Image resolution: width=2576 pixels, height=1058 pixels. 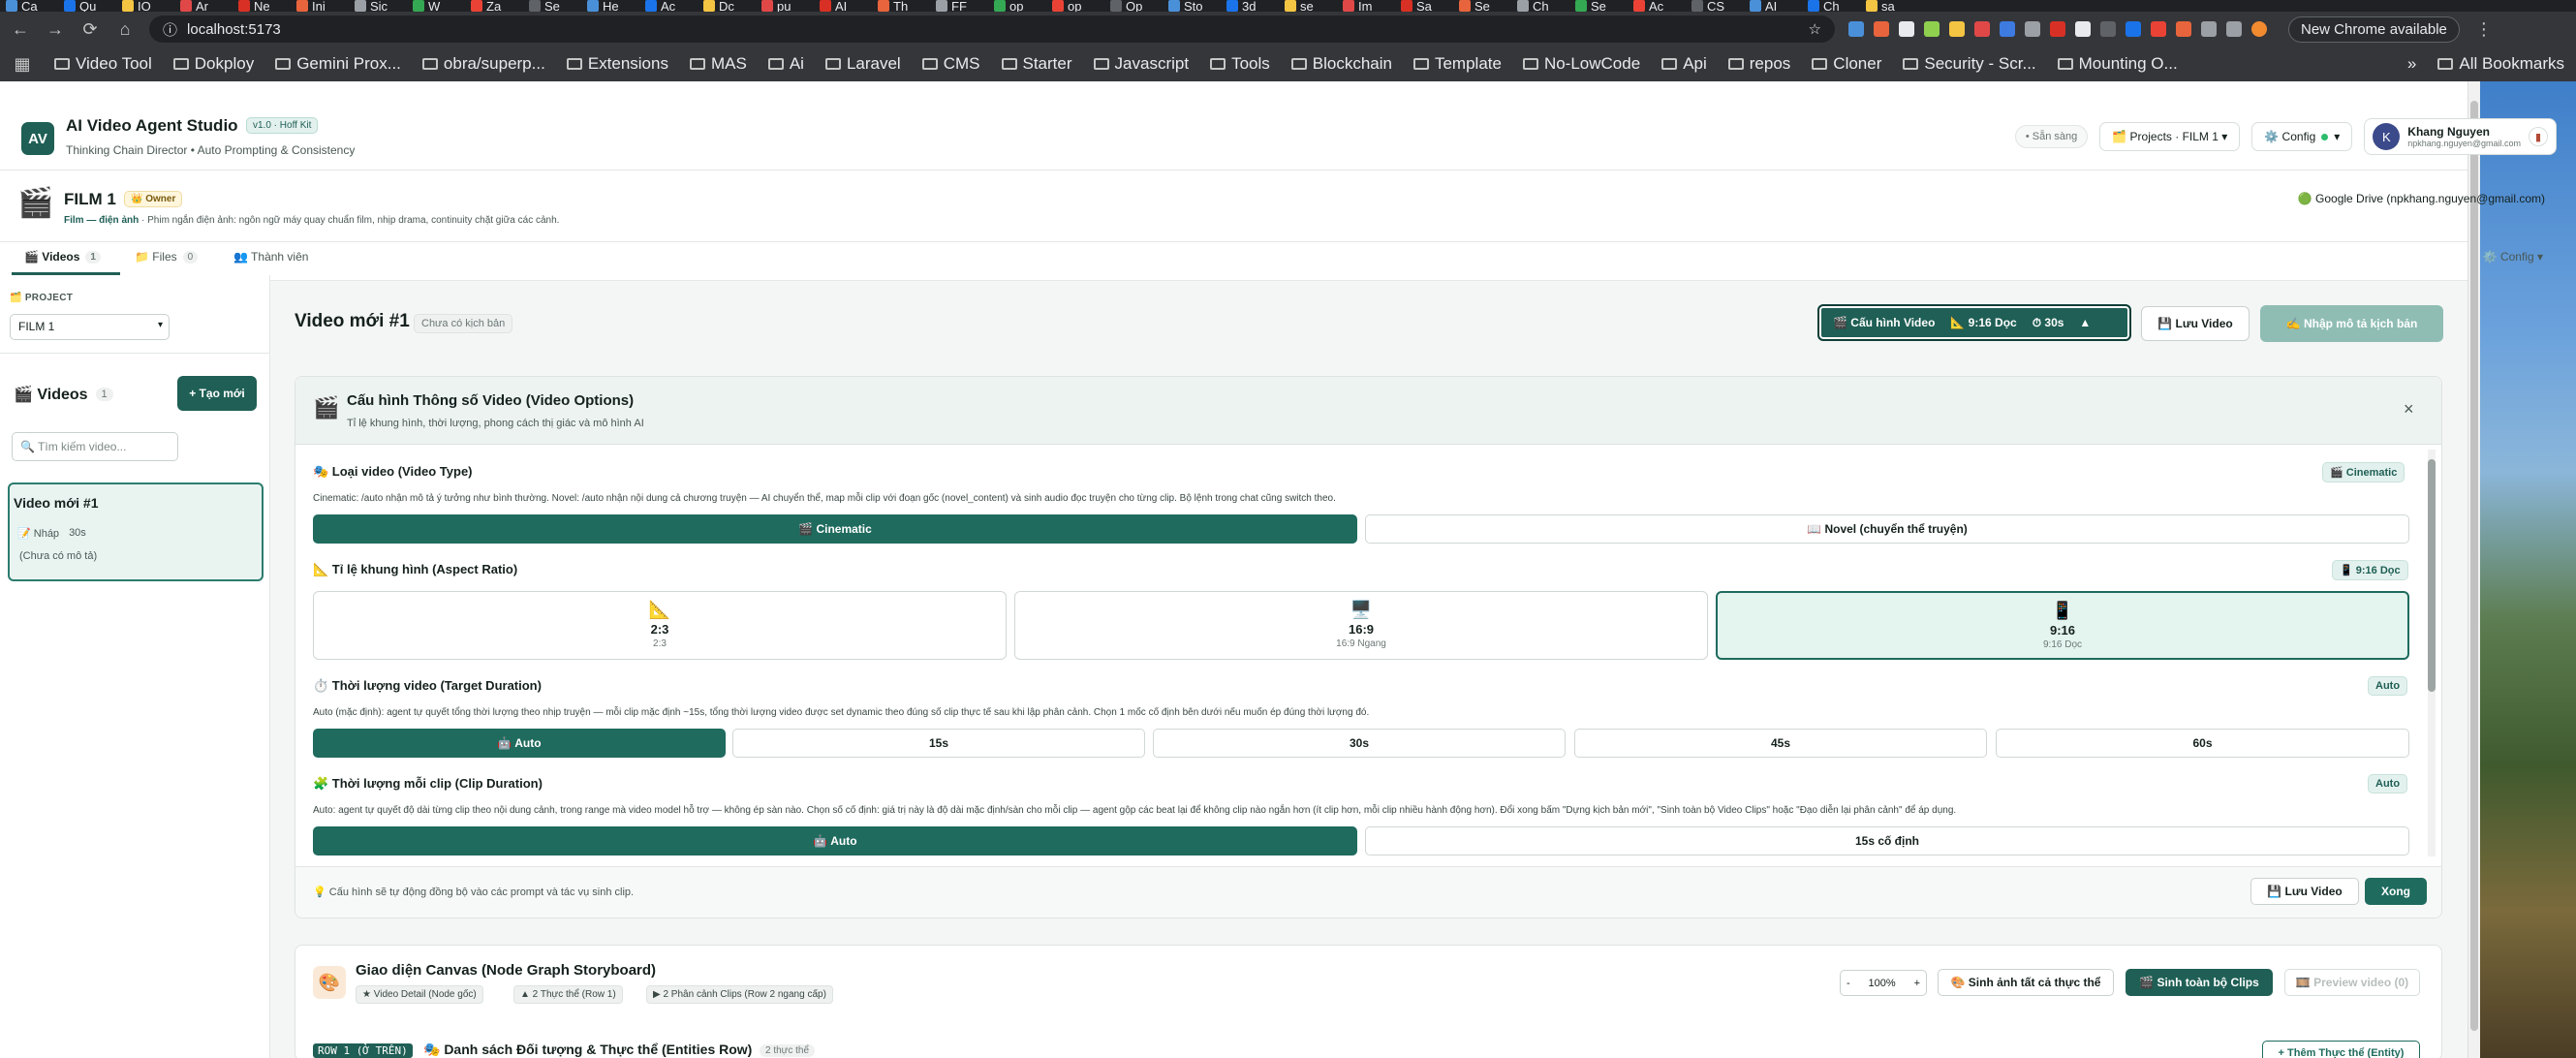 I want to click on options-scrollbar, so click(x=2432, y=653).